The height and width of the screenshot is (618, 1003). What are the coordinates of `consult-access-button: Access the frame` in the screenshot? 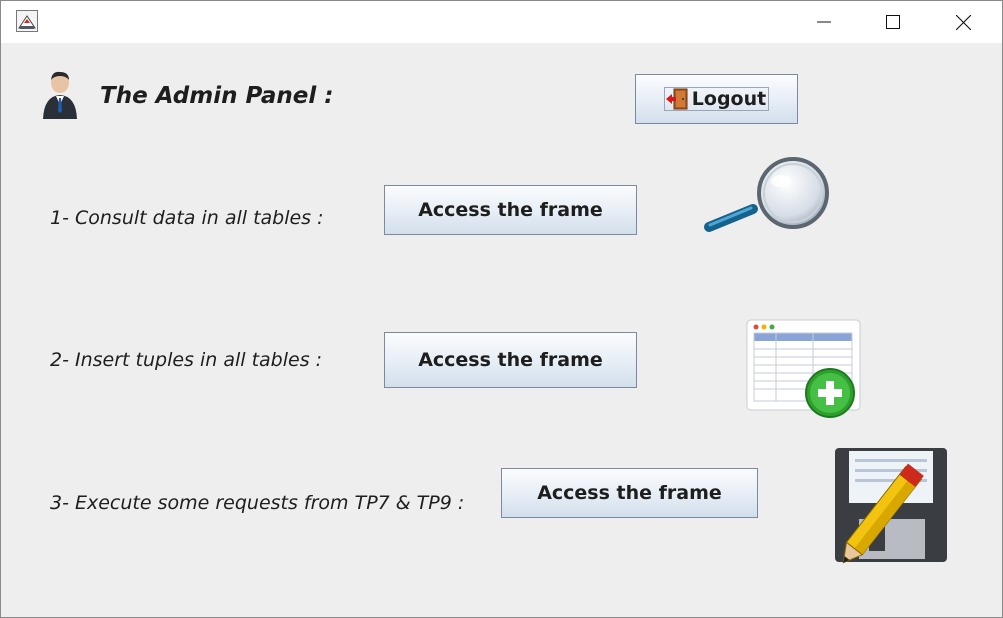 It's located at (510, 210).